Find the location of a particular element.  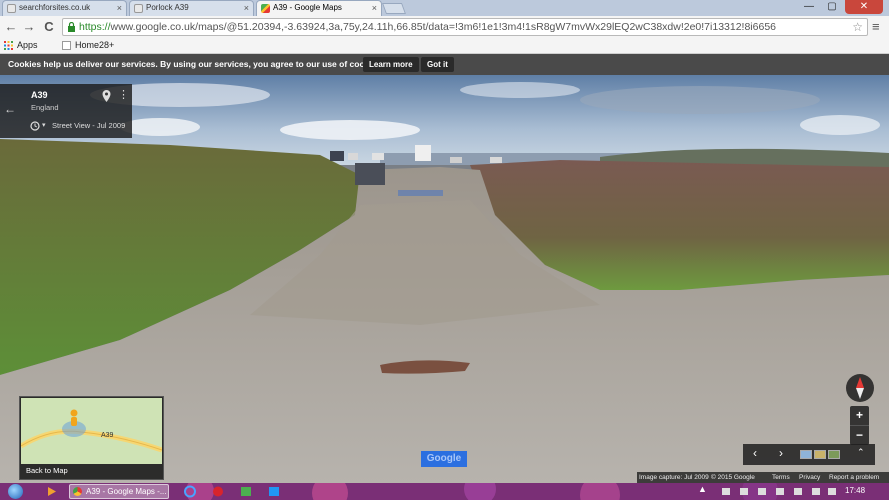

taskbar-ie is located at coordinates (190, 491).